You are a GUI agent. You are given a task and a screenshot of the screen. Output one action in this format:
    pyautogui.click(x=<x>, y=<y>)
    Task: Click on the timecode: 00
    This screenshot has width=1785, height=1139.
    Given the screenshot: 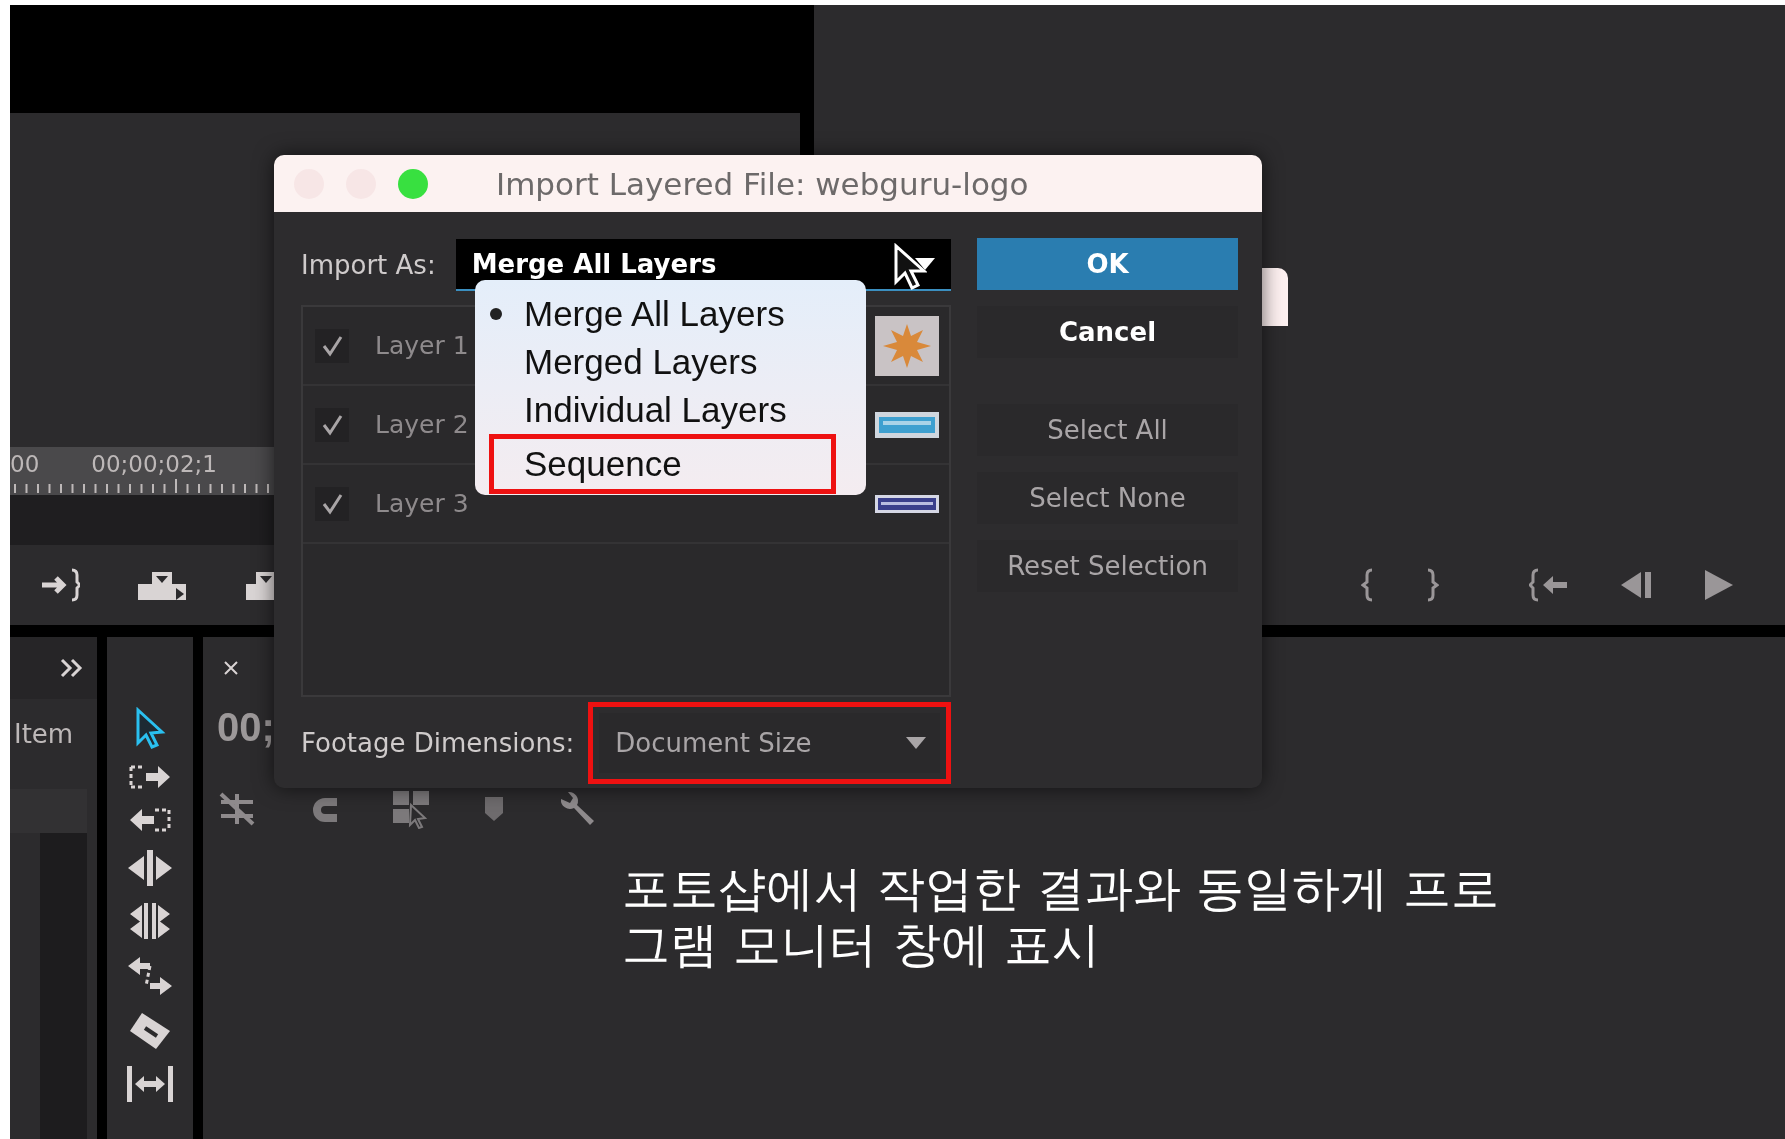 What is the action you would take?
    pyautogui.click(x=25, y=464)
    